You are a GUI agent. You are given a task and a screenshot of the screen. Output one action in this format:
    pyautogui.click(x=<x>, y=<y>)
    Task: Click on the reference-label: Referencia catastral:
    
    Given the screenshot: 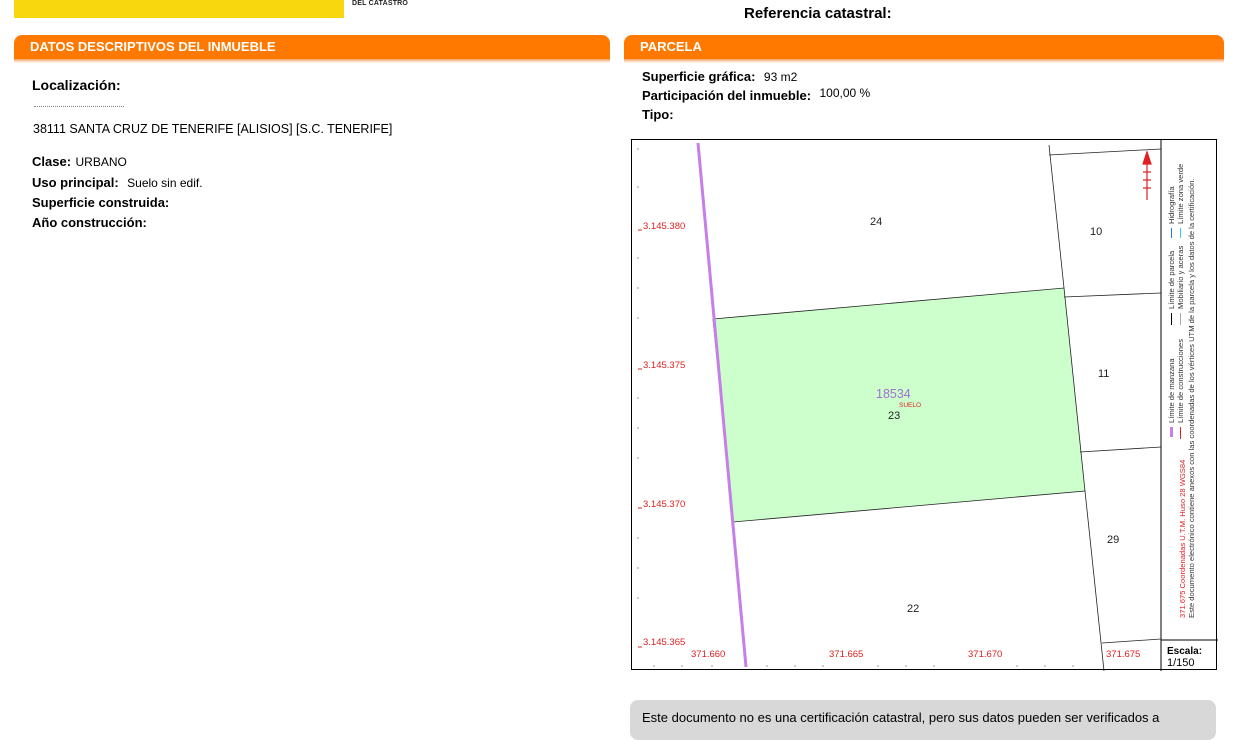 What is the action you would take?
    pyautogui.click(x=818, y=13)
    